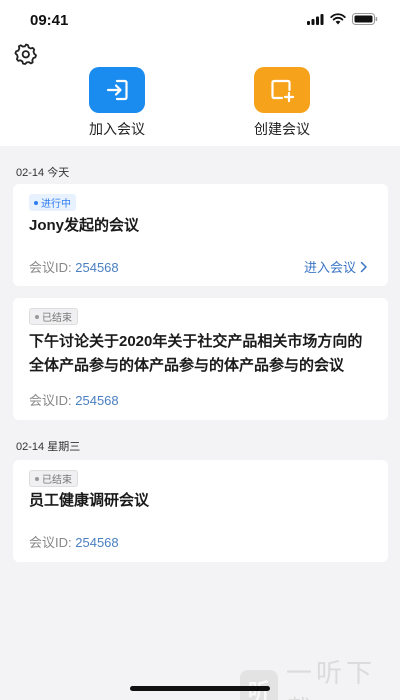  What do you see at coordinates (58, 173) in the screenshot?
I see `date-header-day: 今天` at bounding box center [58, 173].